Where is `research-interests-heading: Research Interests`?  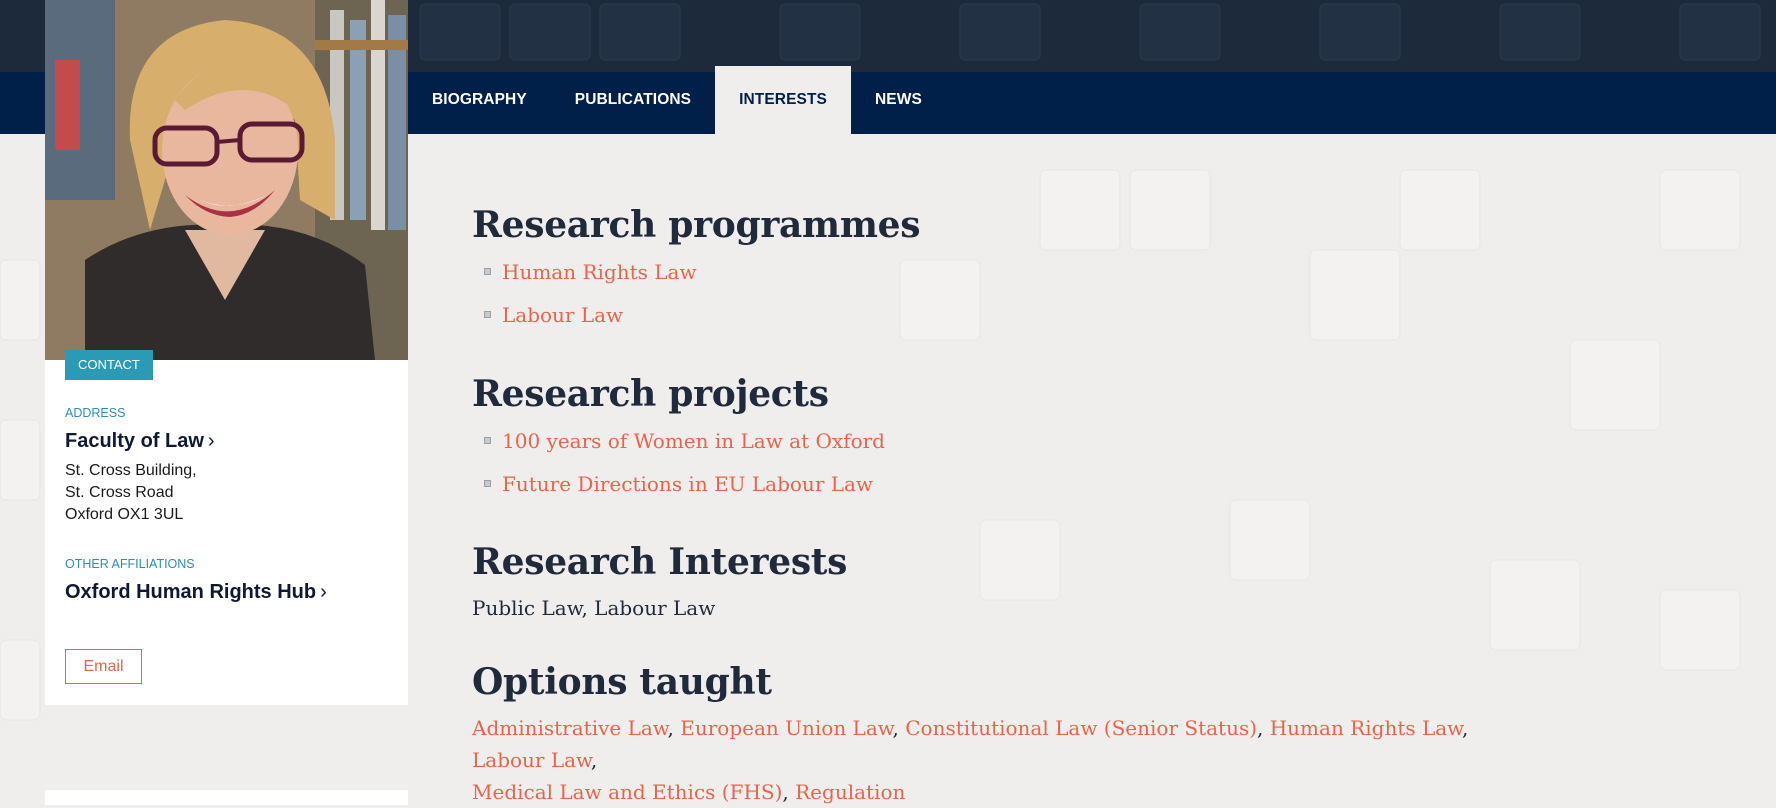
research-interests-heading: Research Interests is located at coordinates (660, 562).